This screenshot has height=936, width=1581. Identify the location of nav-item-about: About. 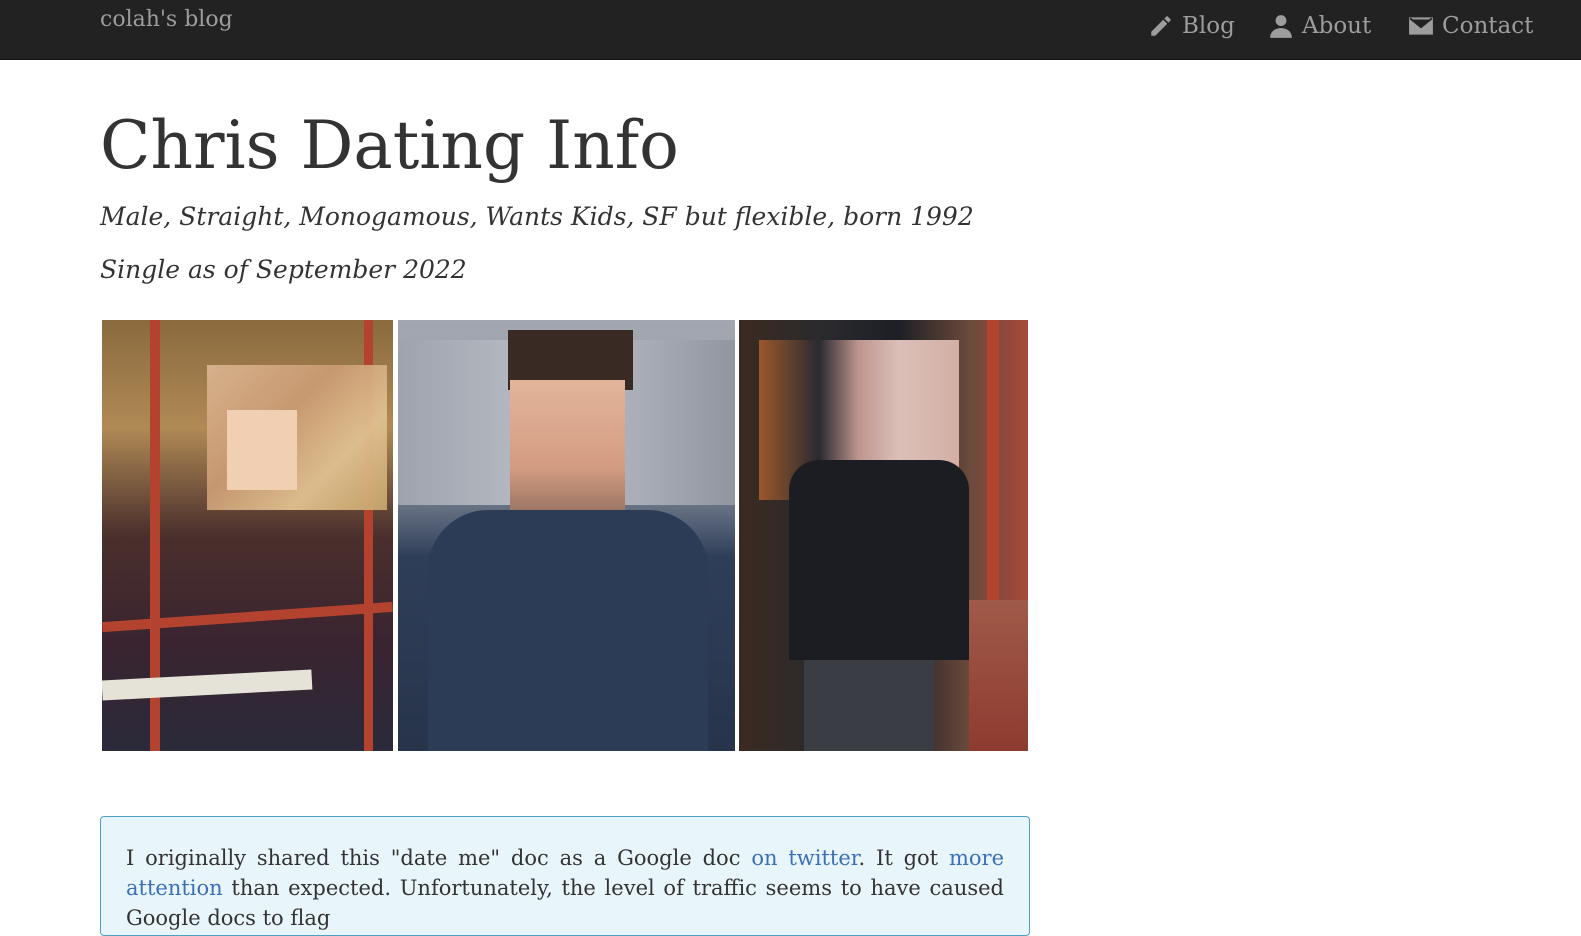
(1319, 26).